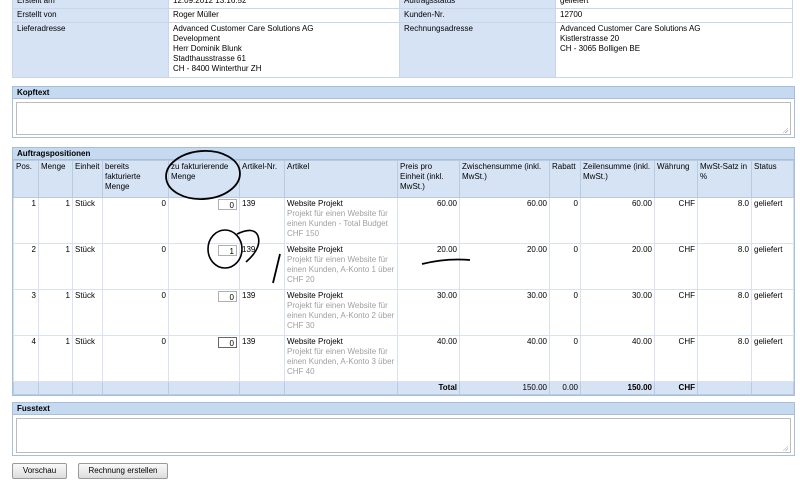 This screenshot has height=481, width=800. I want to click on col-header: Preis pro Einheit (inkl. MwSt.), so click(428, 179).